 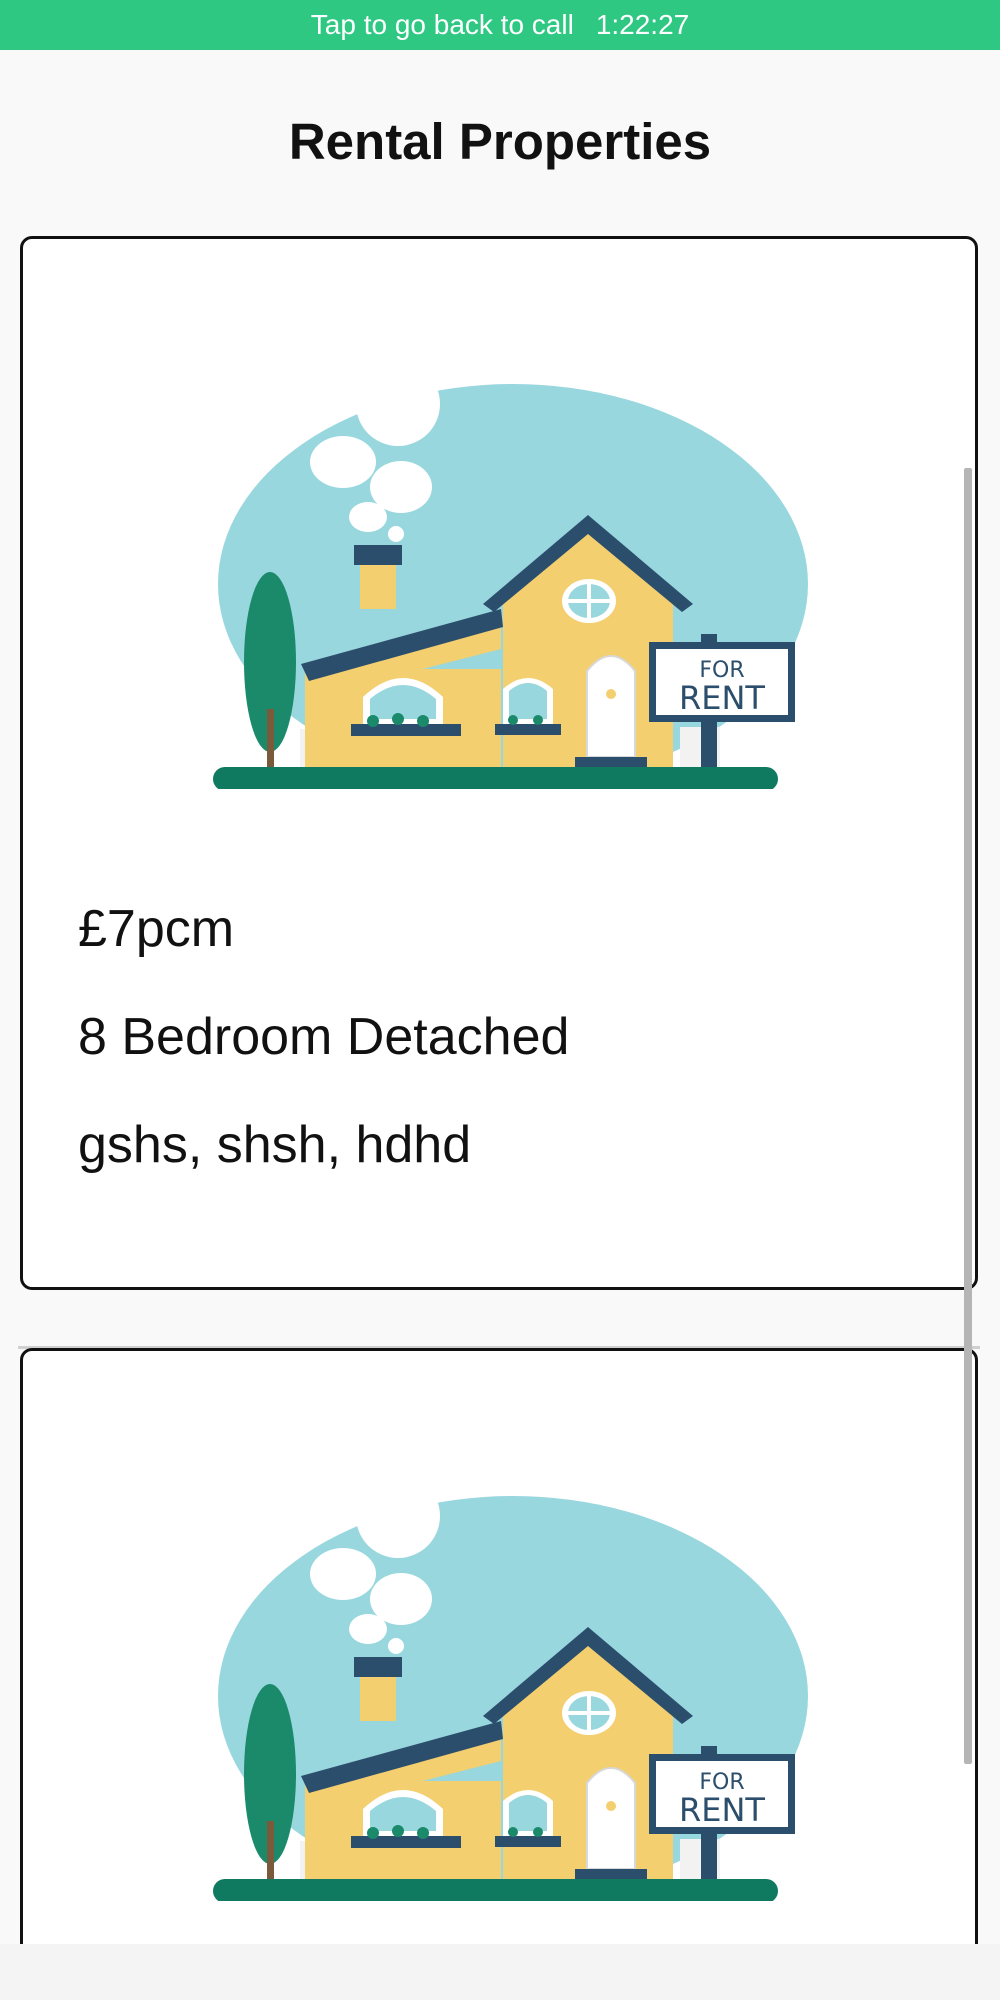 I want to click on list-scrollbar, so click(x=968, y=1116).